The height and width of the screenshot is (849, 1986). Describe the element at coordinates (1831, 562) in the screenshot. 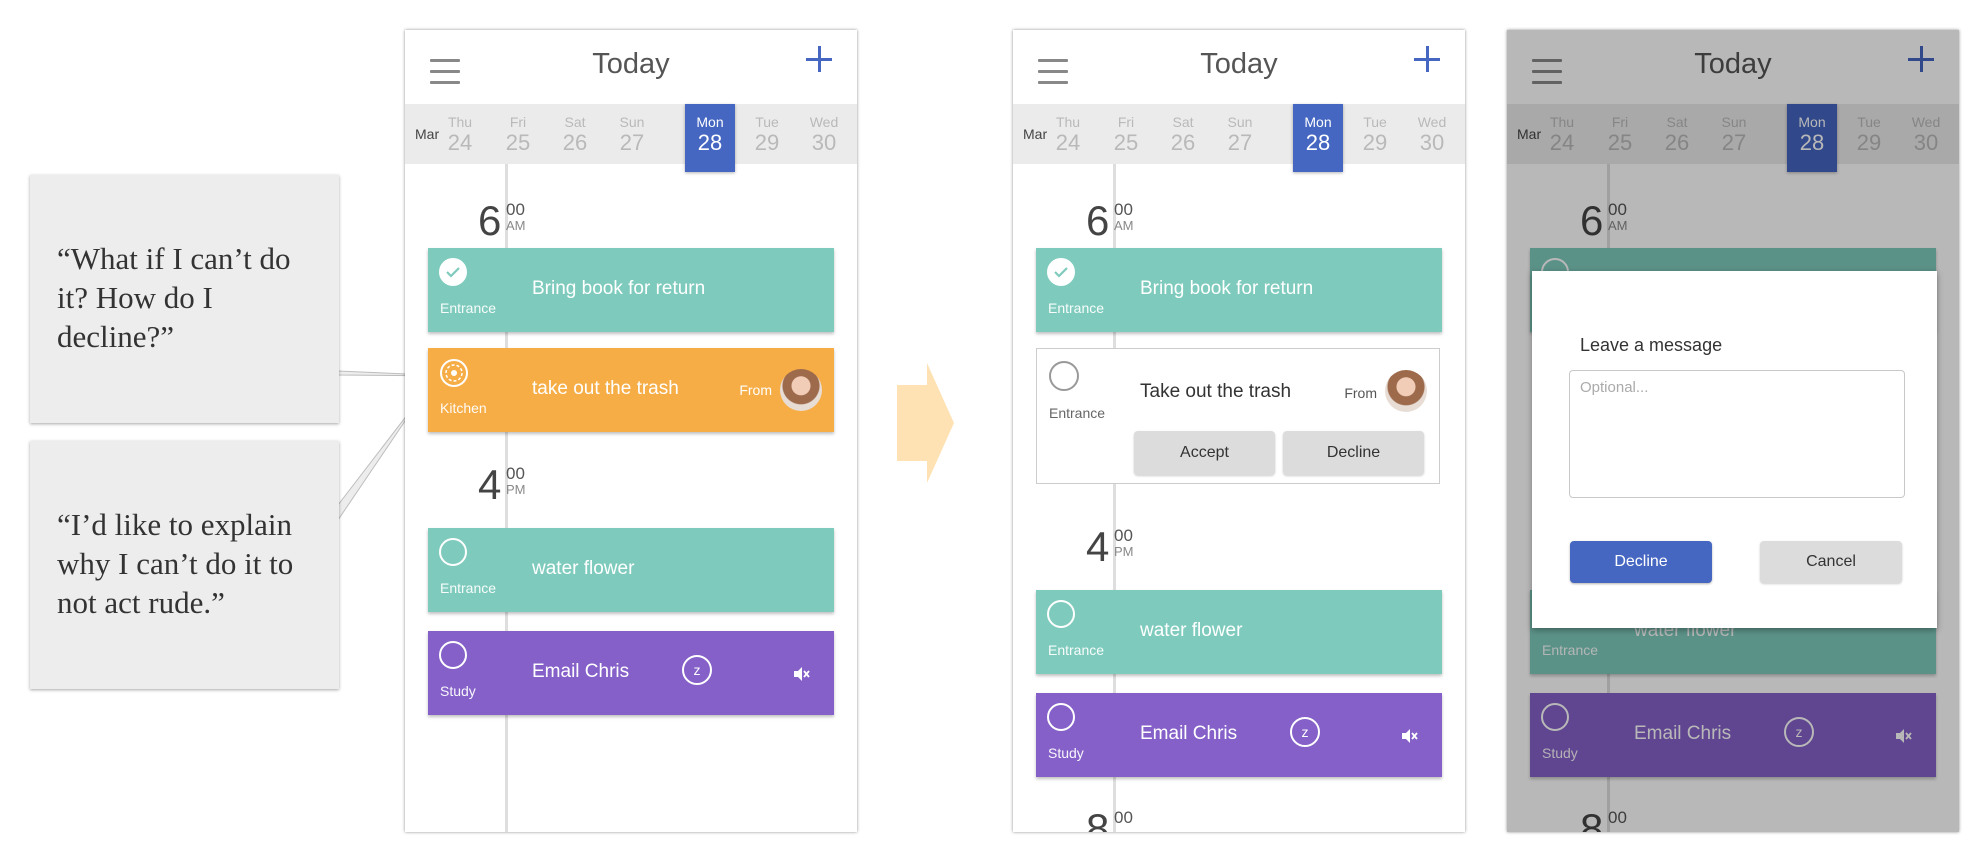

I see `dialog-cancel-button: Cancel` at that location.